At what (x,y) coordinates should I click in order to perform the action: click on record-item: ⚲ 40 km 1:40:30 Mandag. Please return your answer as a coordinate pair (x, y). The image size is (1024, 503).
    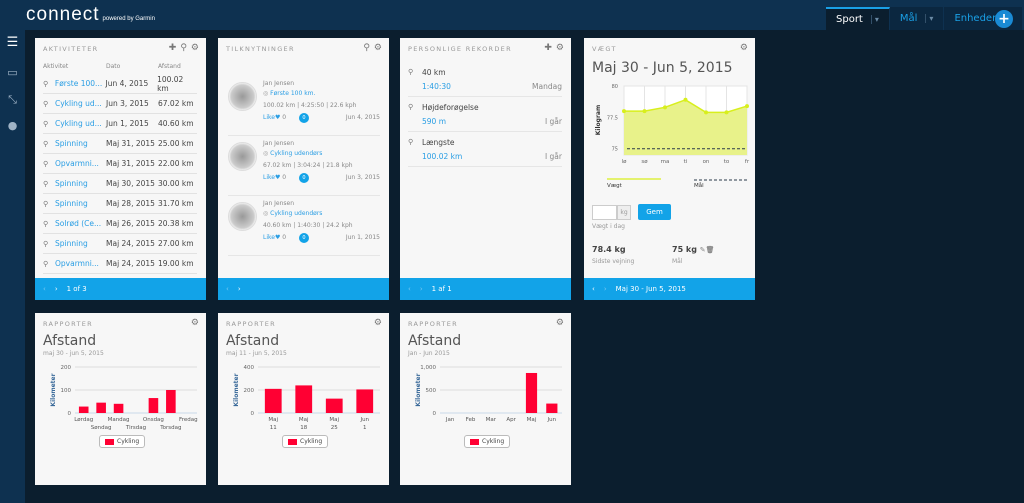
    Looking at the image, I should click on (485, 79).